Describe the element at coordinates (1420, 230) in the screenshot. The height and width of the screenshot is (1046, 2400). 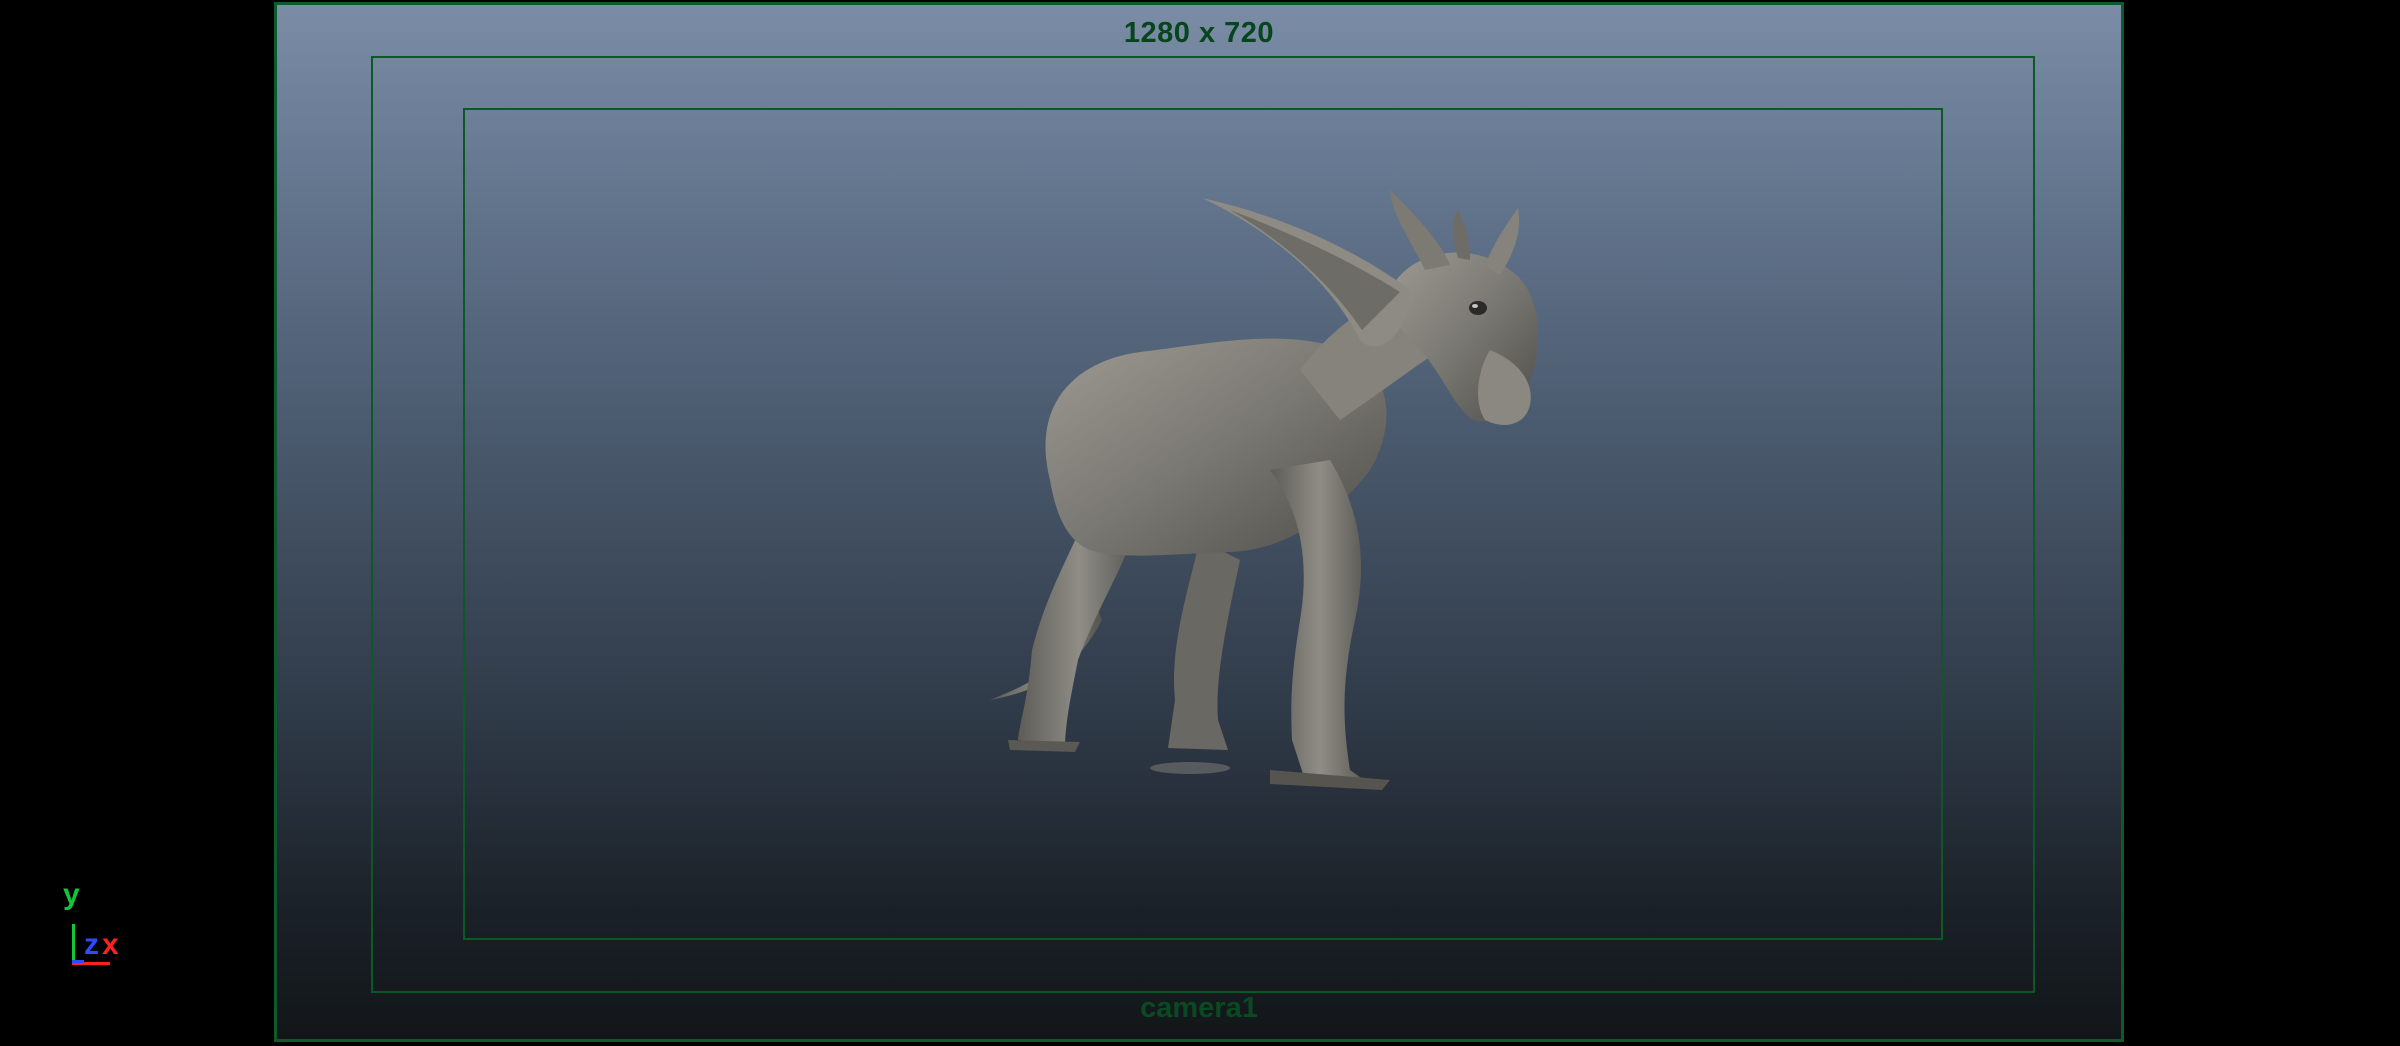
I see `horn-left` at that location.